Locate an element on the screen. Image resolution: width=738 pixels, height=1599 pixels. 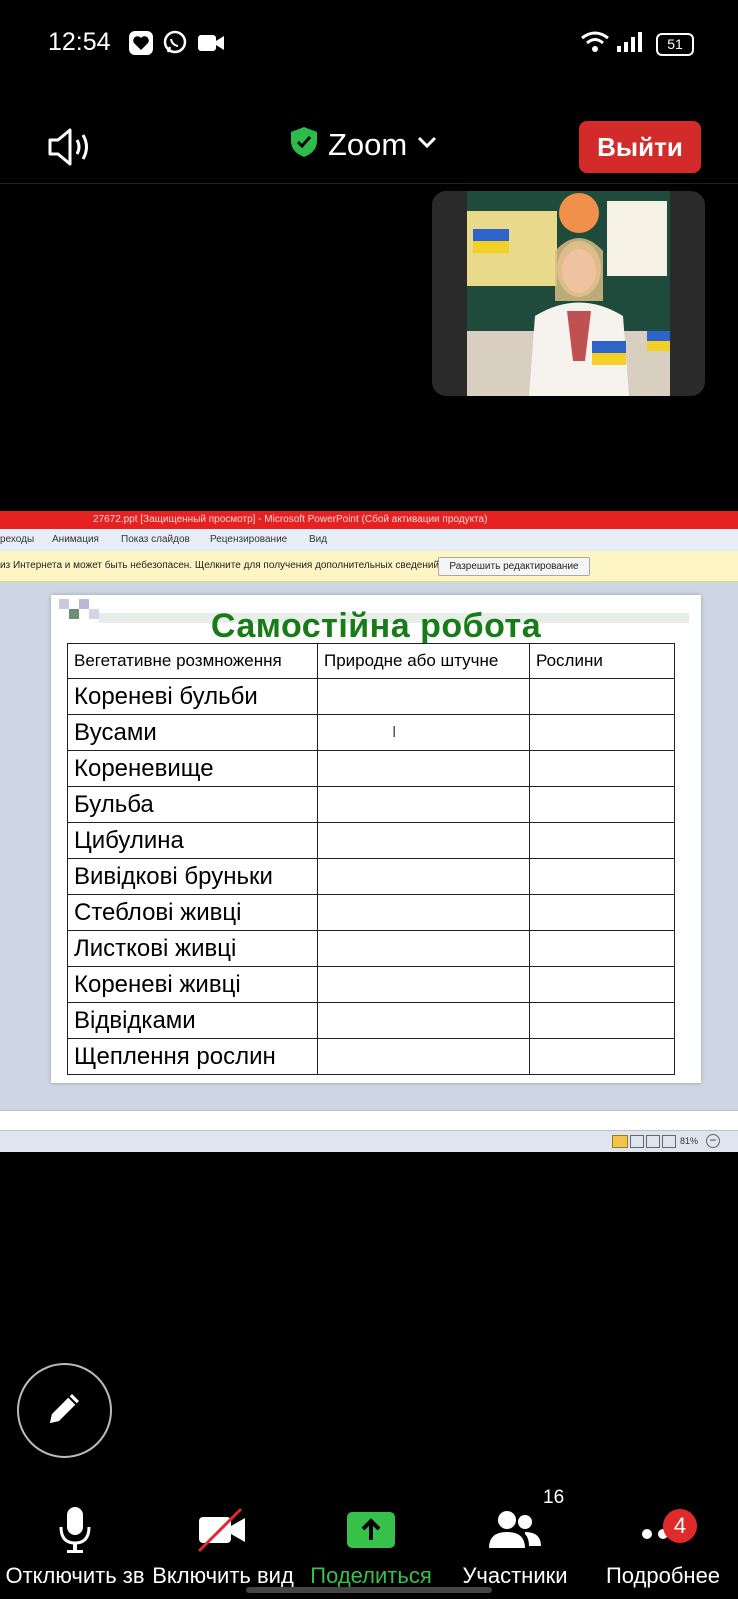
reading-view-icon is located at coordinates (653, 1141).